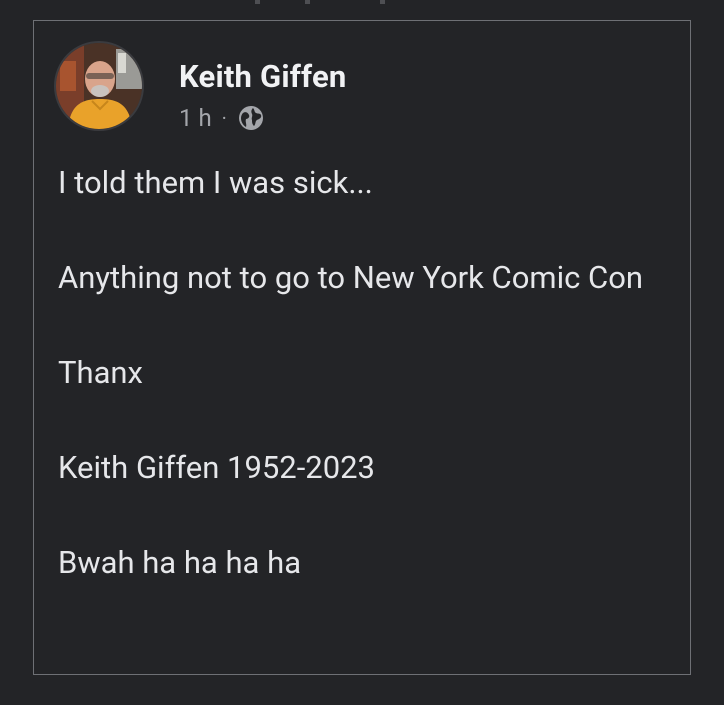 This screenshot has width=724, height=705. I want to click on timestamp: 1 h, so click(195, 118).